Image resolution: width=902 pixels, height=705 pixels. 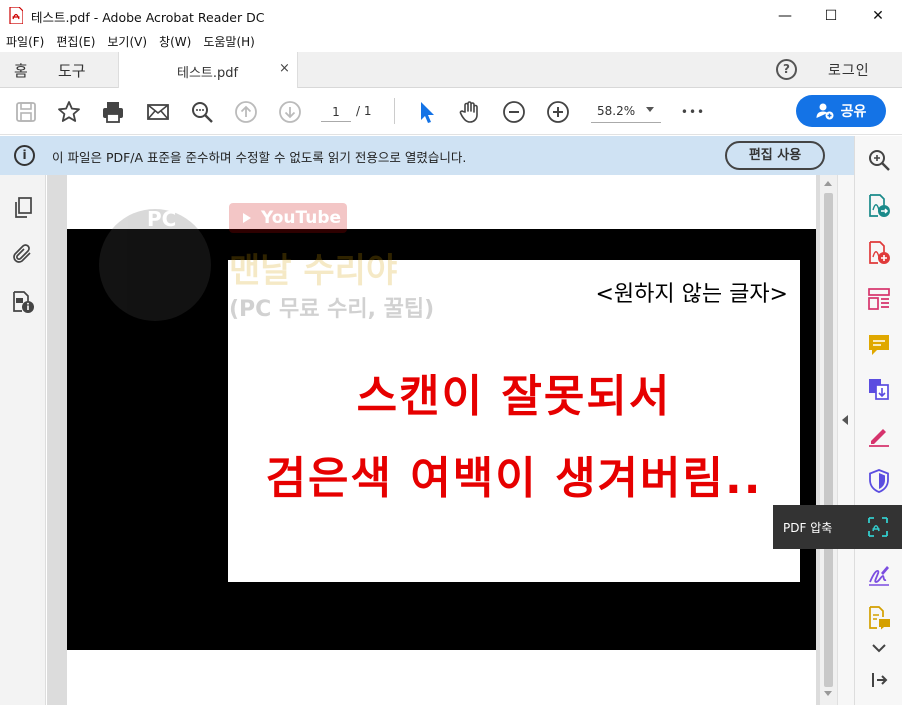 I want to click on search-icon, so click(x=879, y=160).